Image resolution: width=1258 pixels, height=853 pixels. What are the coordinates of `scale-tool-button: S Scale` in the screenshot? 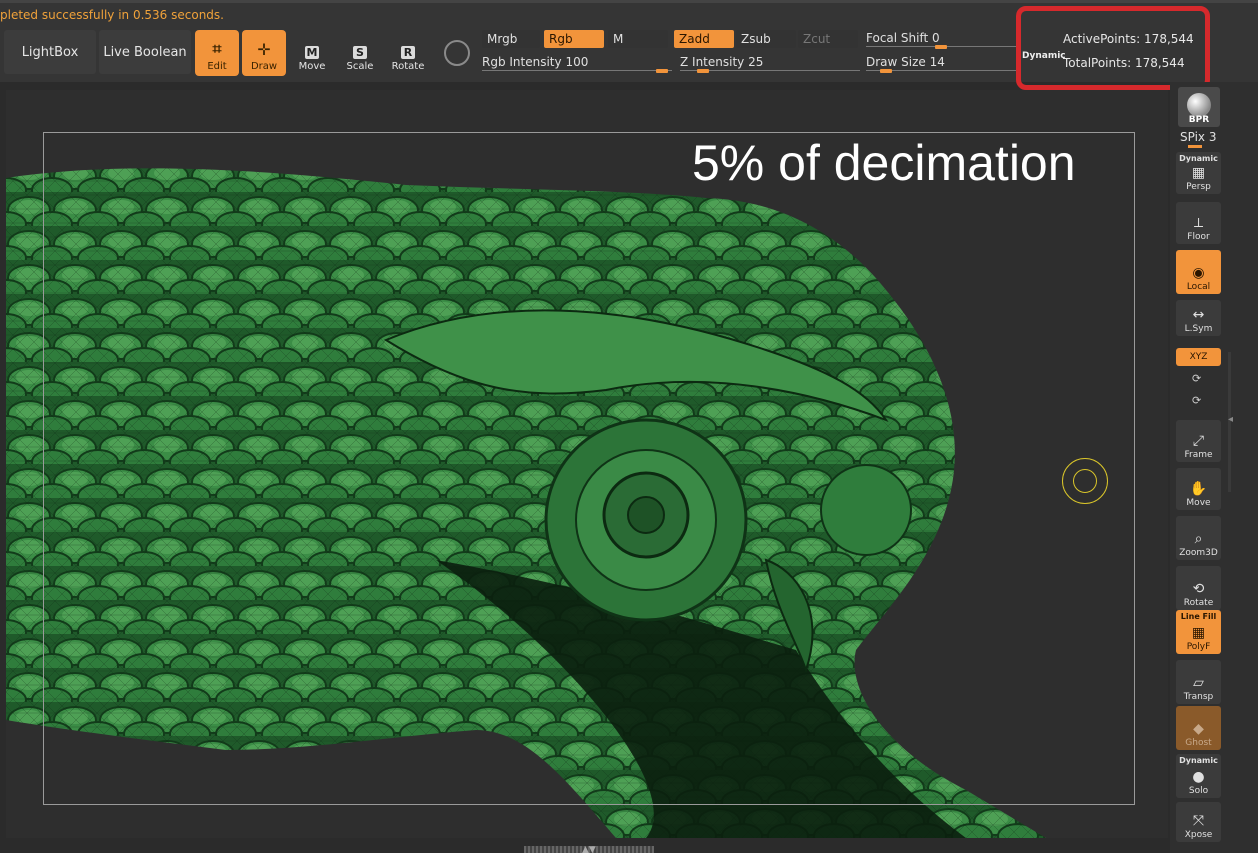 It's located at (360, 53).